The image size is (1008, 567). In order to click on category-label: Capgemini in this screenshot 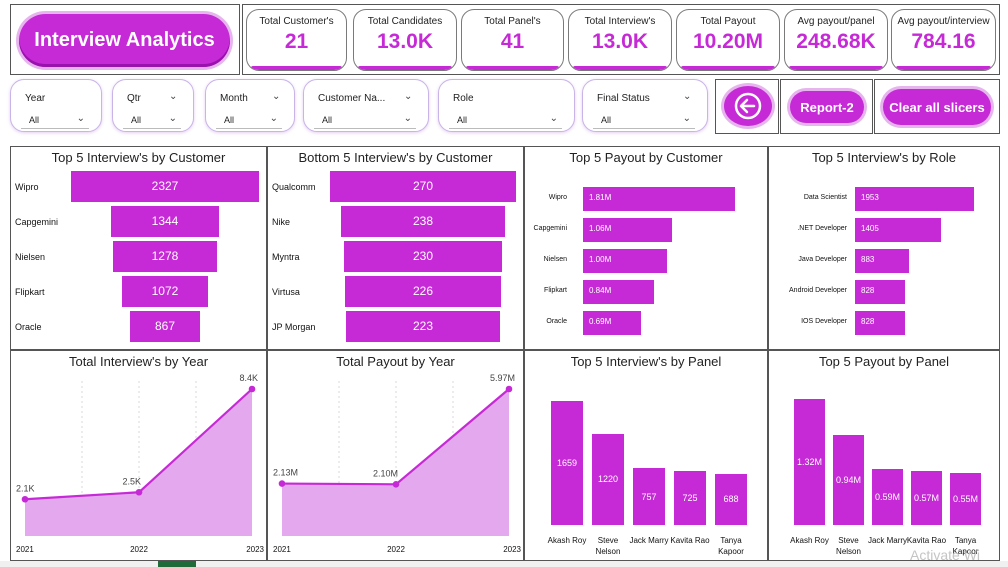, I will do `click(37, 222)`.